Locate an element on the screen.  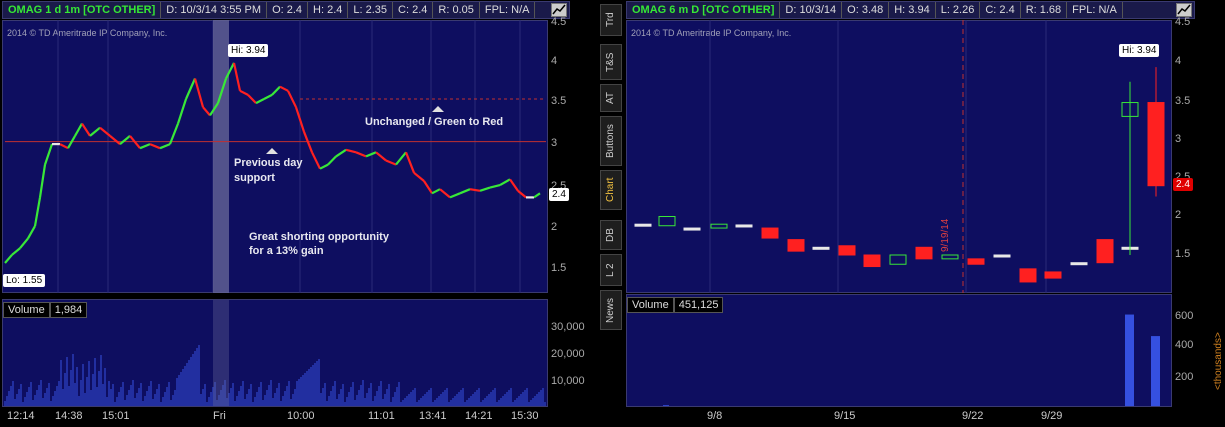
time-tick: 13:41 is located at coordinates (433, 416).